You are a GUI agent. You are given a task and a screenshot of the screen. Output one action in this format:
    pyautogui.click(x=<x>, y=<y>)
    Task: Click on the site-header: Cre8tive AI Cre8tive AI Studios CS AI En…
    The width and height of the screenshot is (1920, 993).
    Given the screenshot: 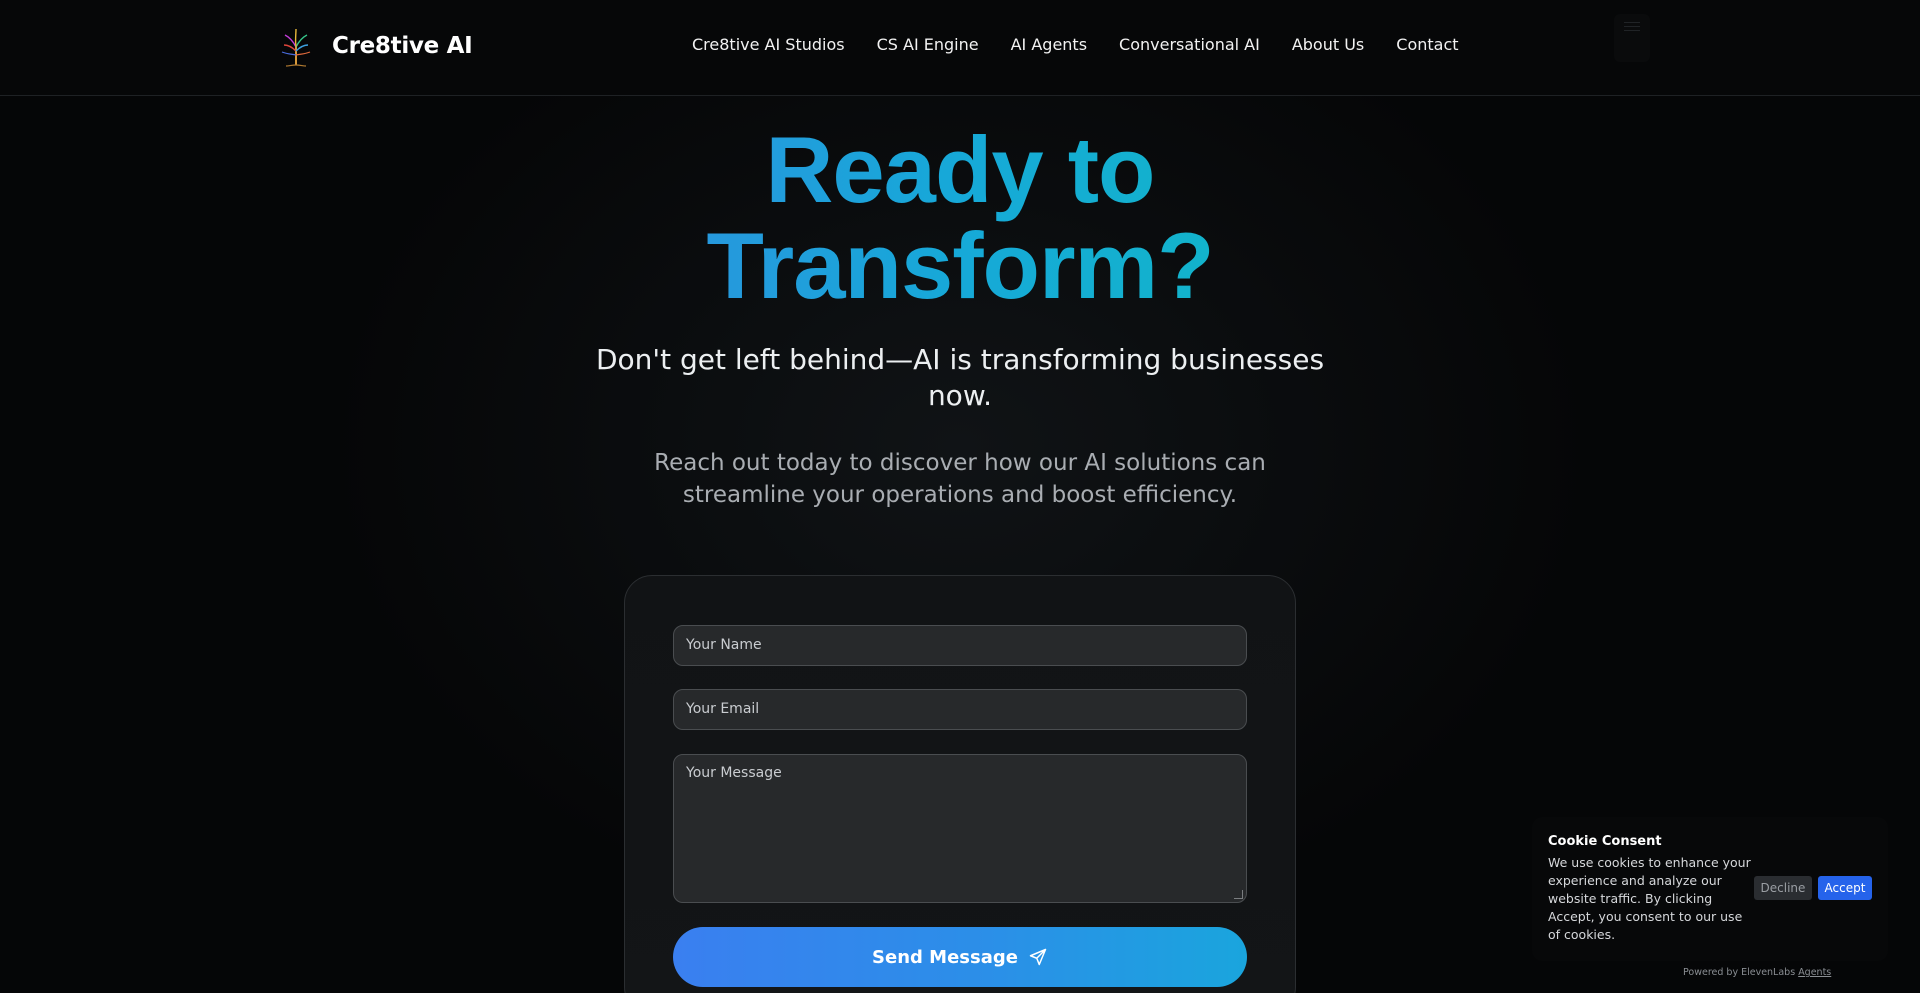 What is the action you would take?
    pyautogui.click(x=960, y=48)
    